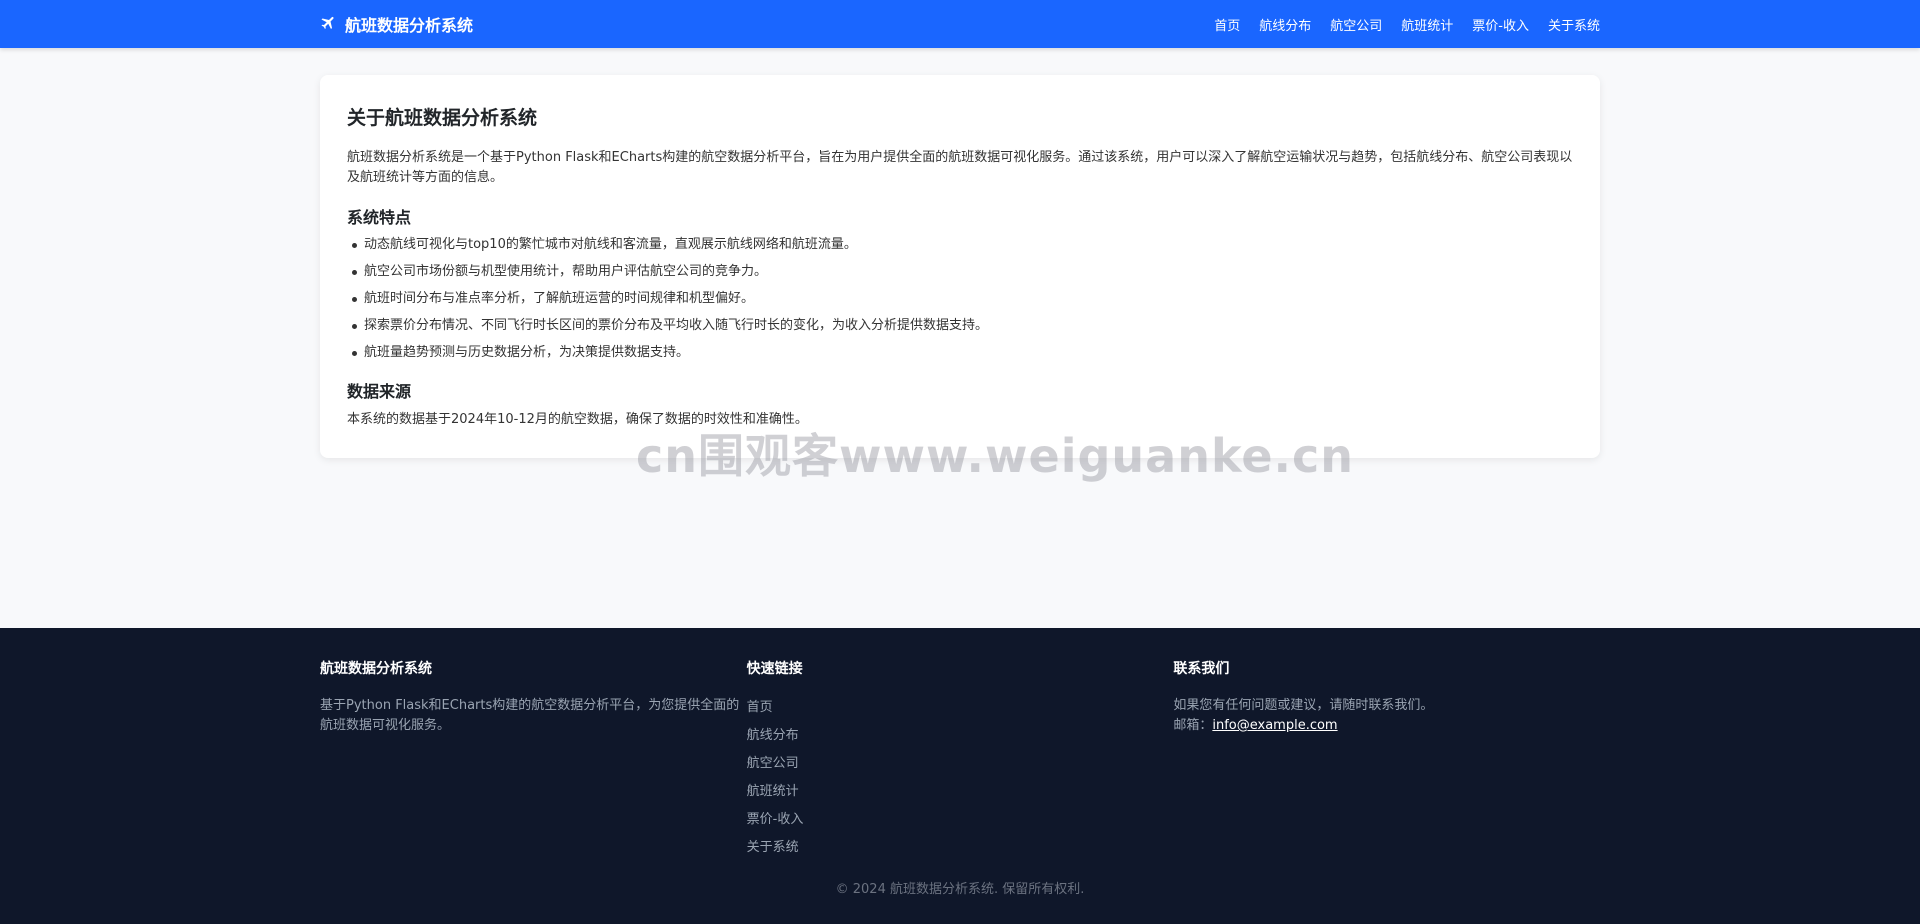  Describe the element at coordinates (995, 456) in the screenshot. I see `watermark: cn围观客www.weiguanke.cn` at that location.